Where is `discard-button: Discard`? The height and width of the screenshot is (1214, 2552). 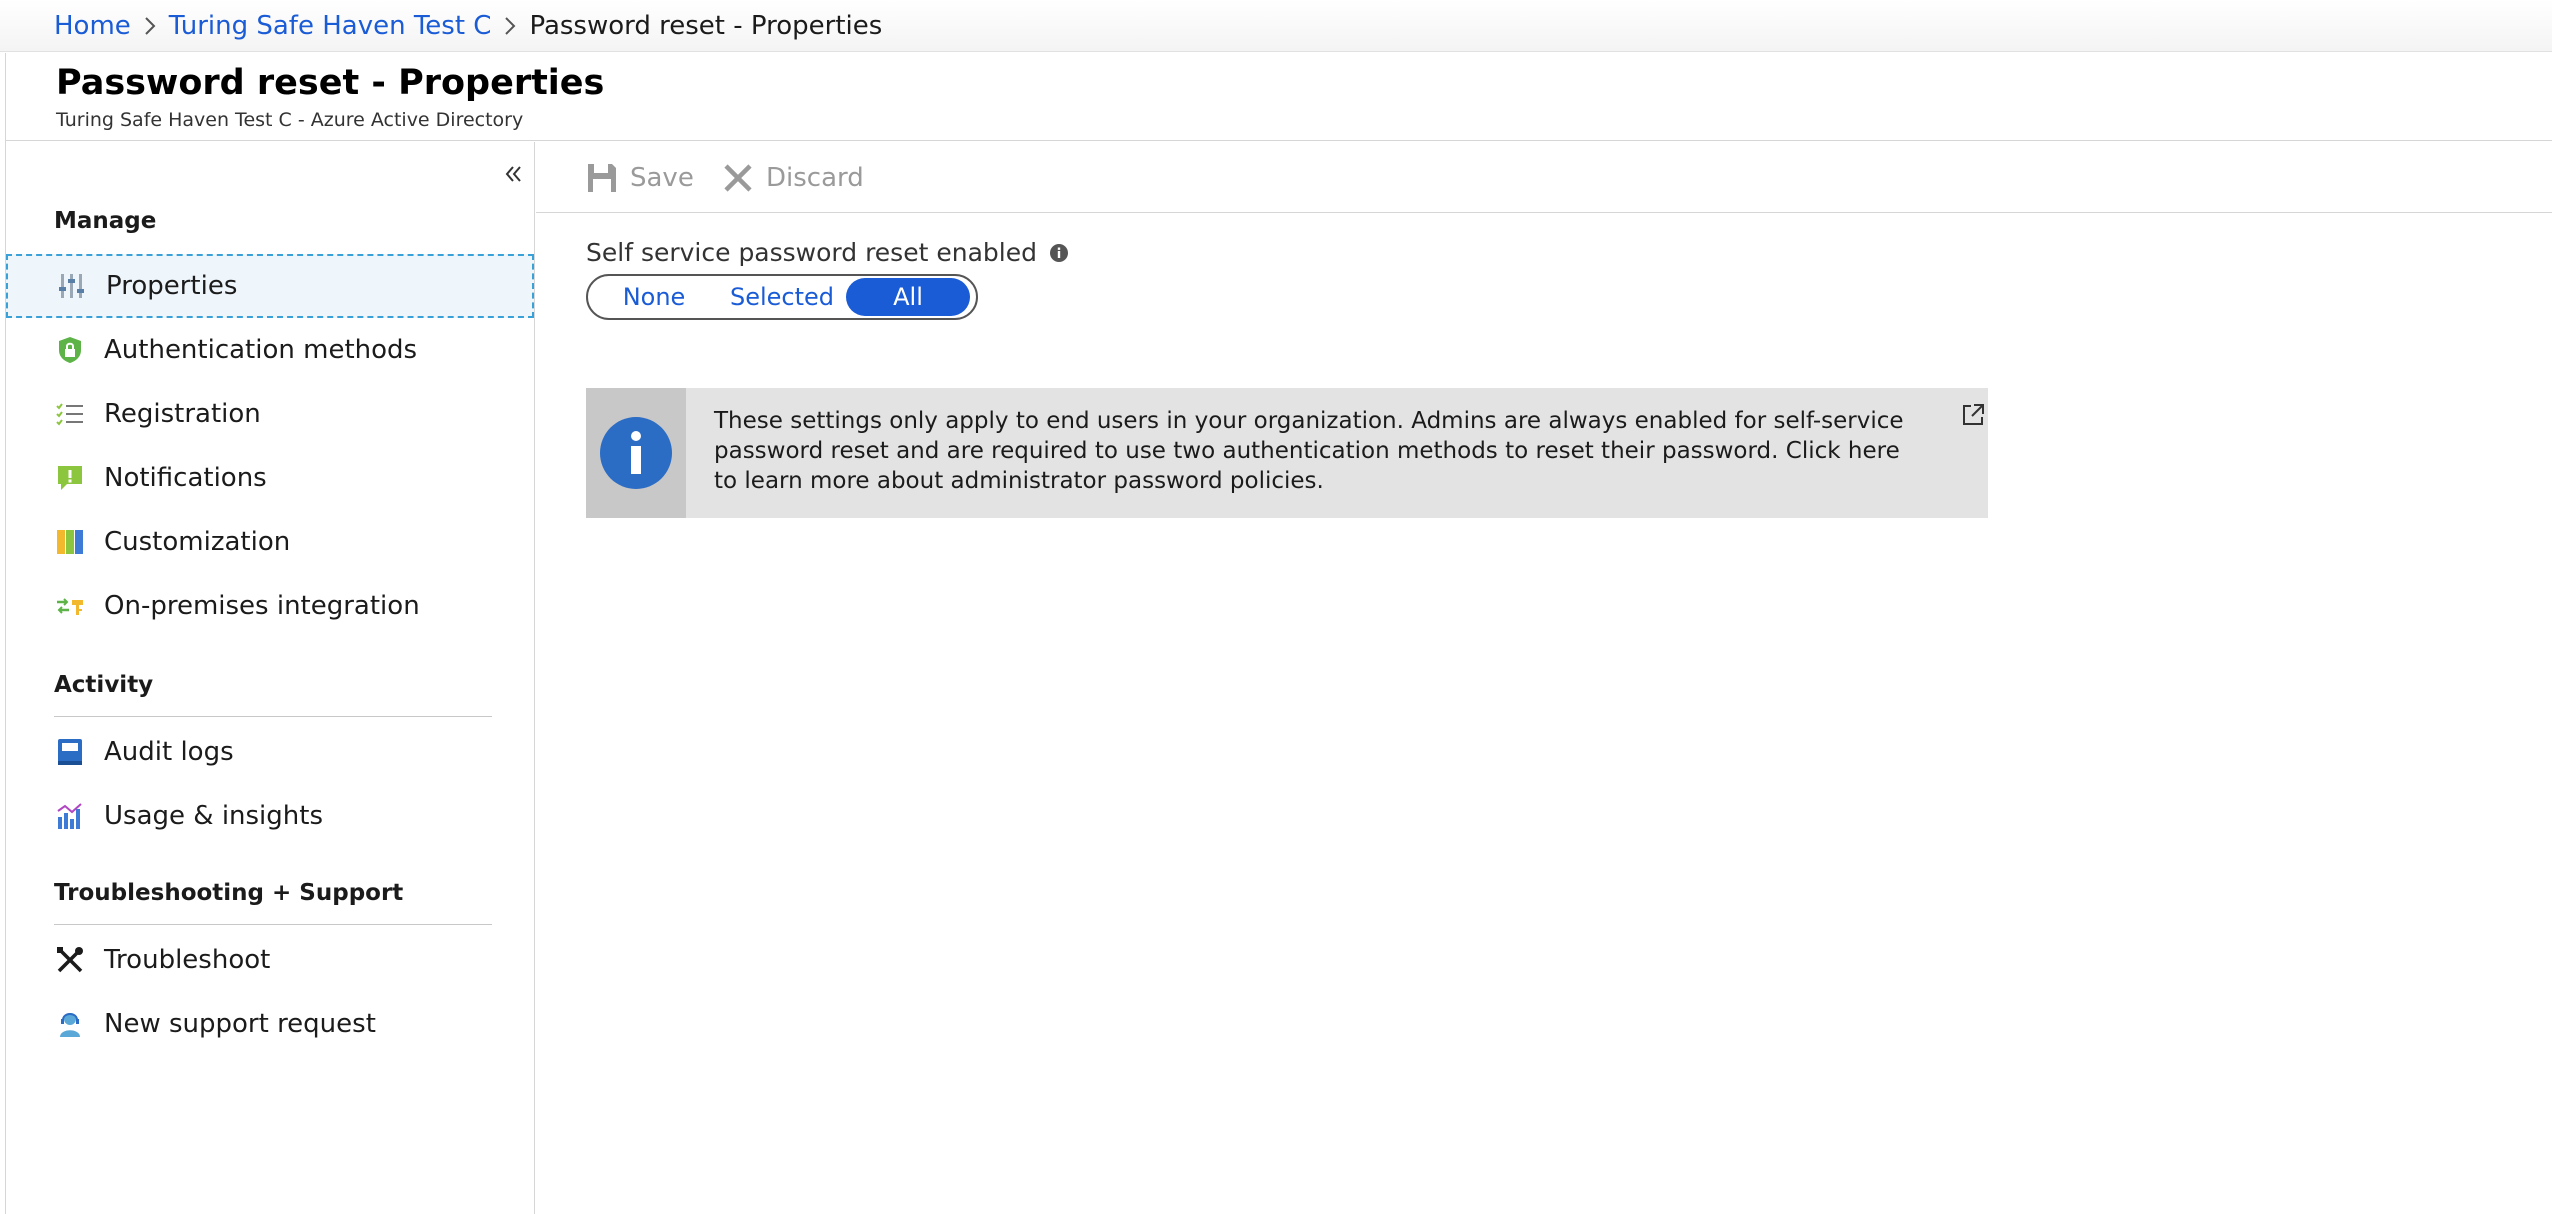 discard-button: Discard is located at coordinates (793, 178).